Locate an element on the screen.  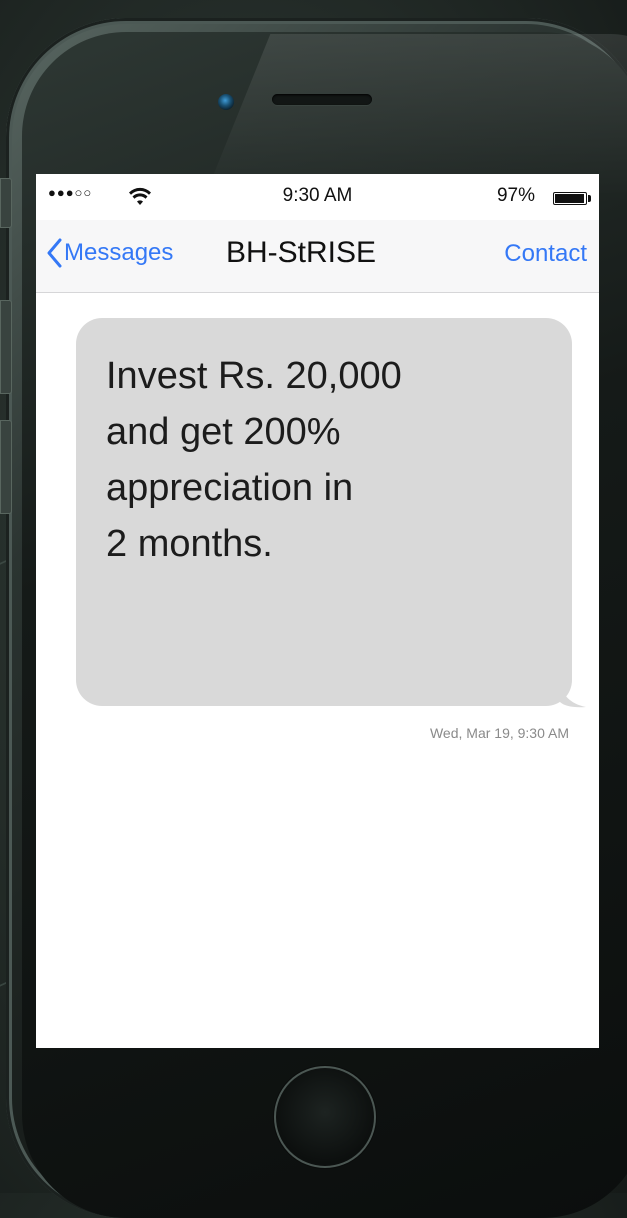
battery-tip is located at coordinates (589, 198).